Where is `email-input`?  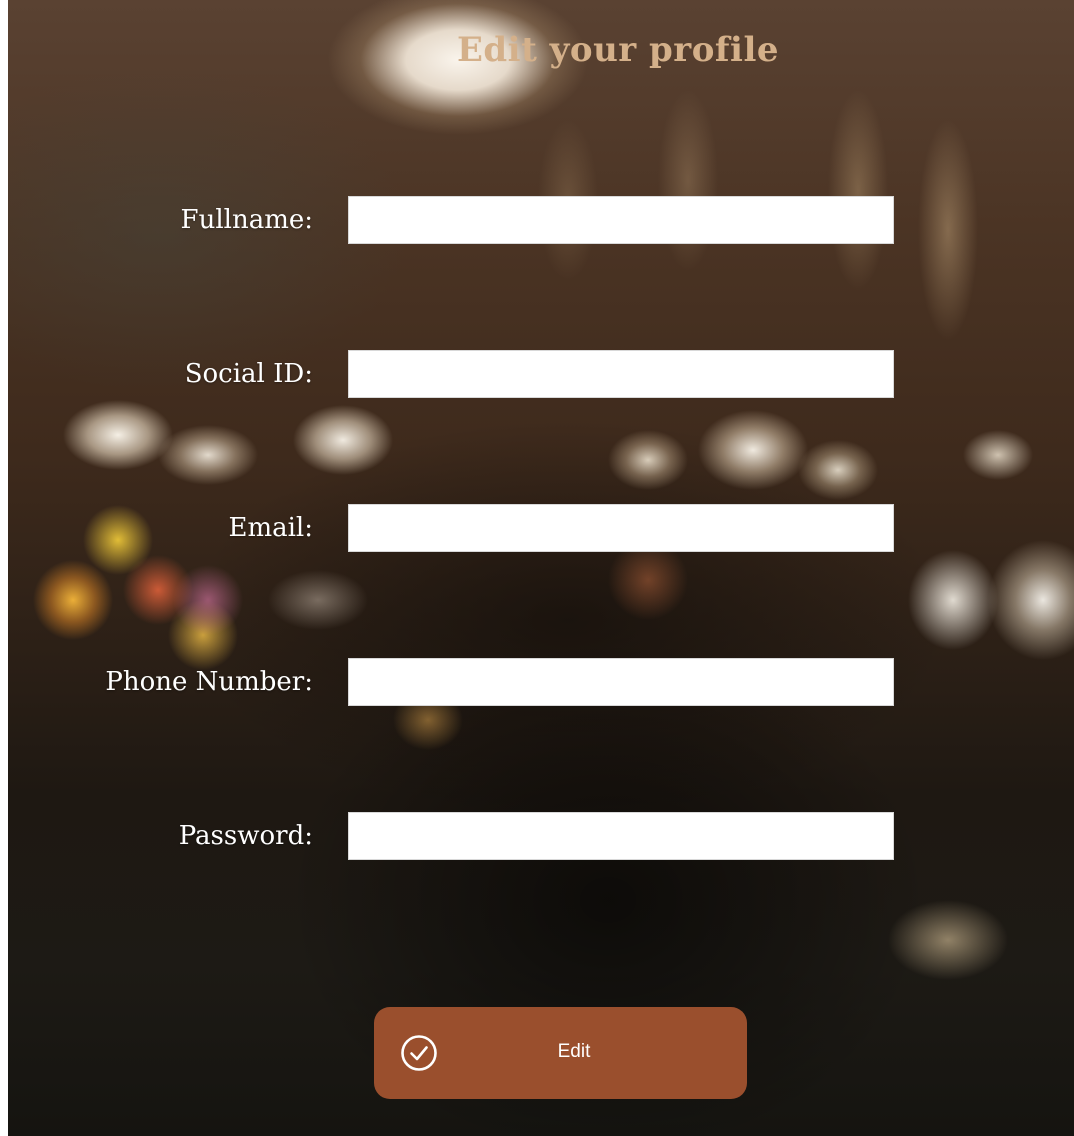
email-input is located at coordinates (621, 528).